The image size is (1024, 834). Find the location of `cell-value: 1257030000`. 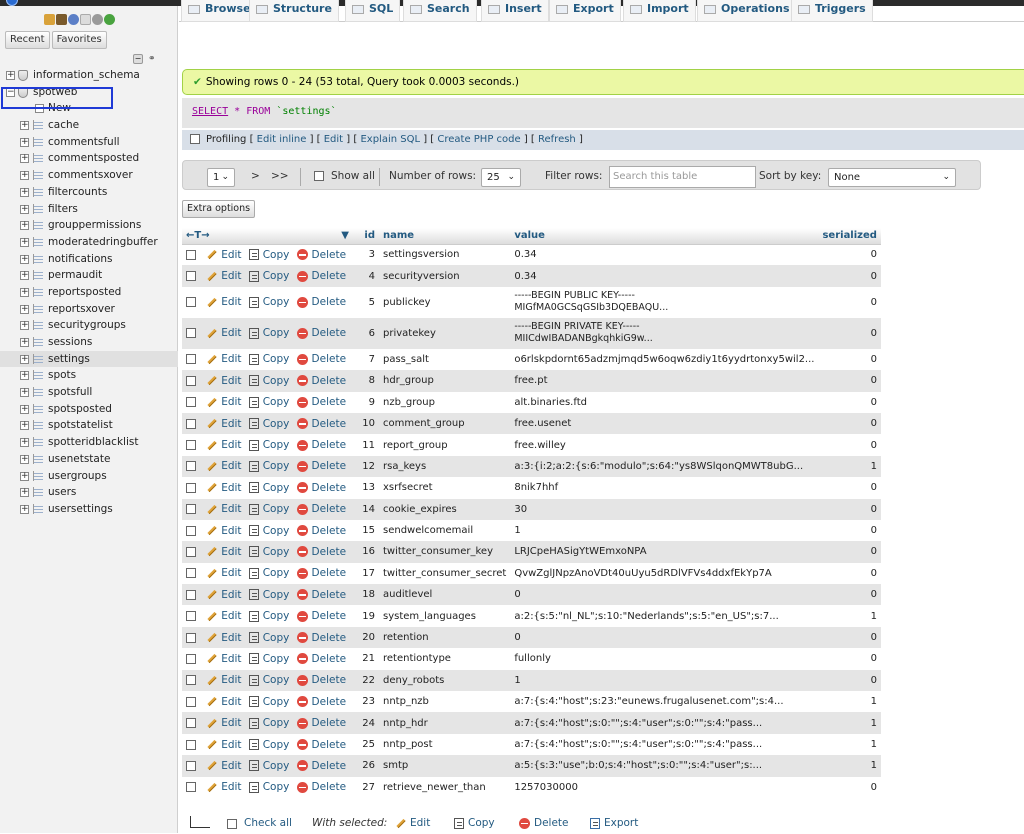

cell-value: 1257030000 is located at coordinates (664, 787).